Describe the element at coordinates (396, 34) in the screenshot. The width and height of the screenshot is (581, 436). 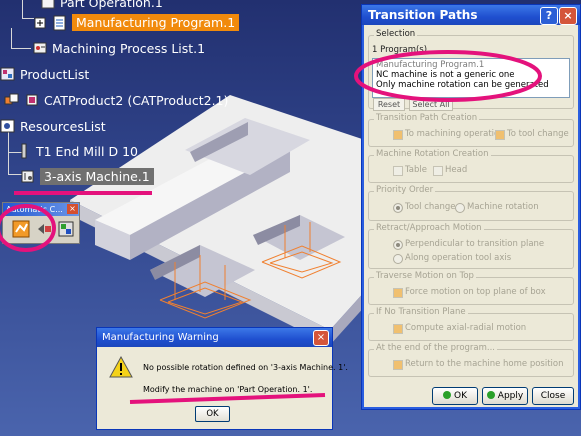
I see `selection-label: Selection` at that location.